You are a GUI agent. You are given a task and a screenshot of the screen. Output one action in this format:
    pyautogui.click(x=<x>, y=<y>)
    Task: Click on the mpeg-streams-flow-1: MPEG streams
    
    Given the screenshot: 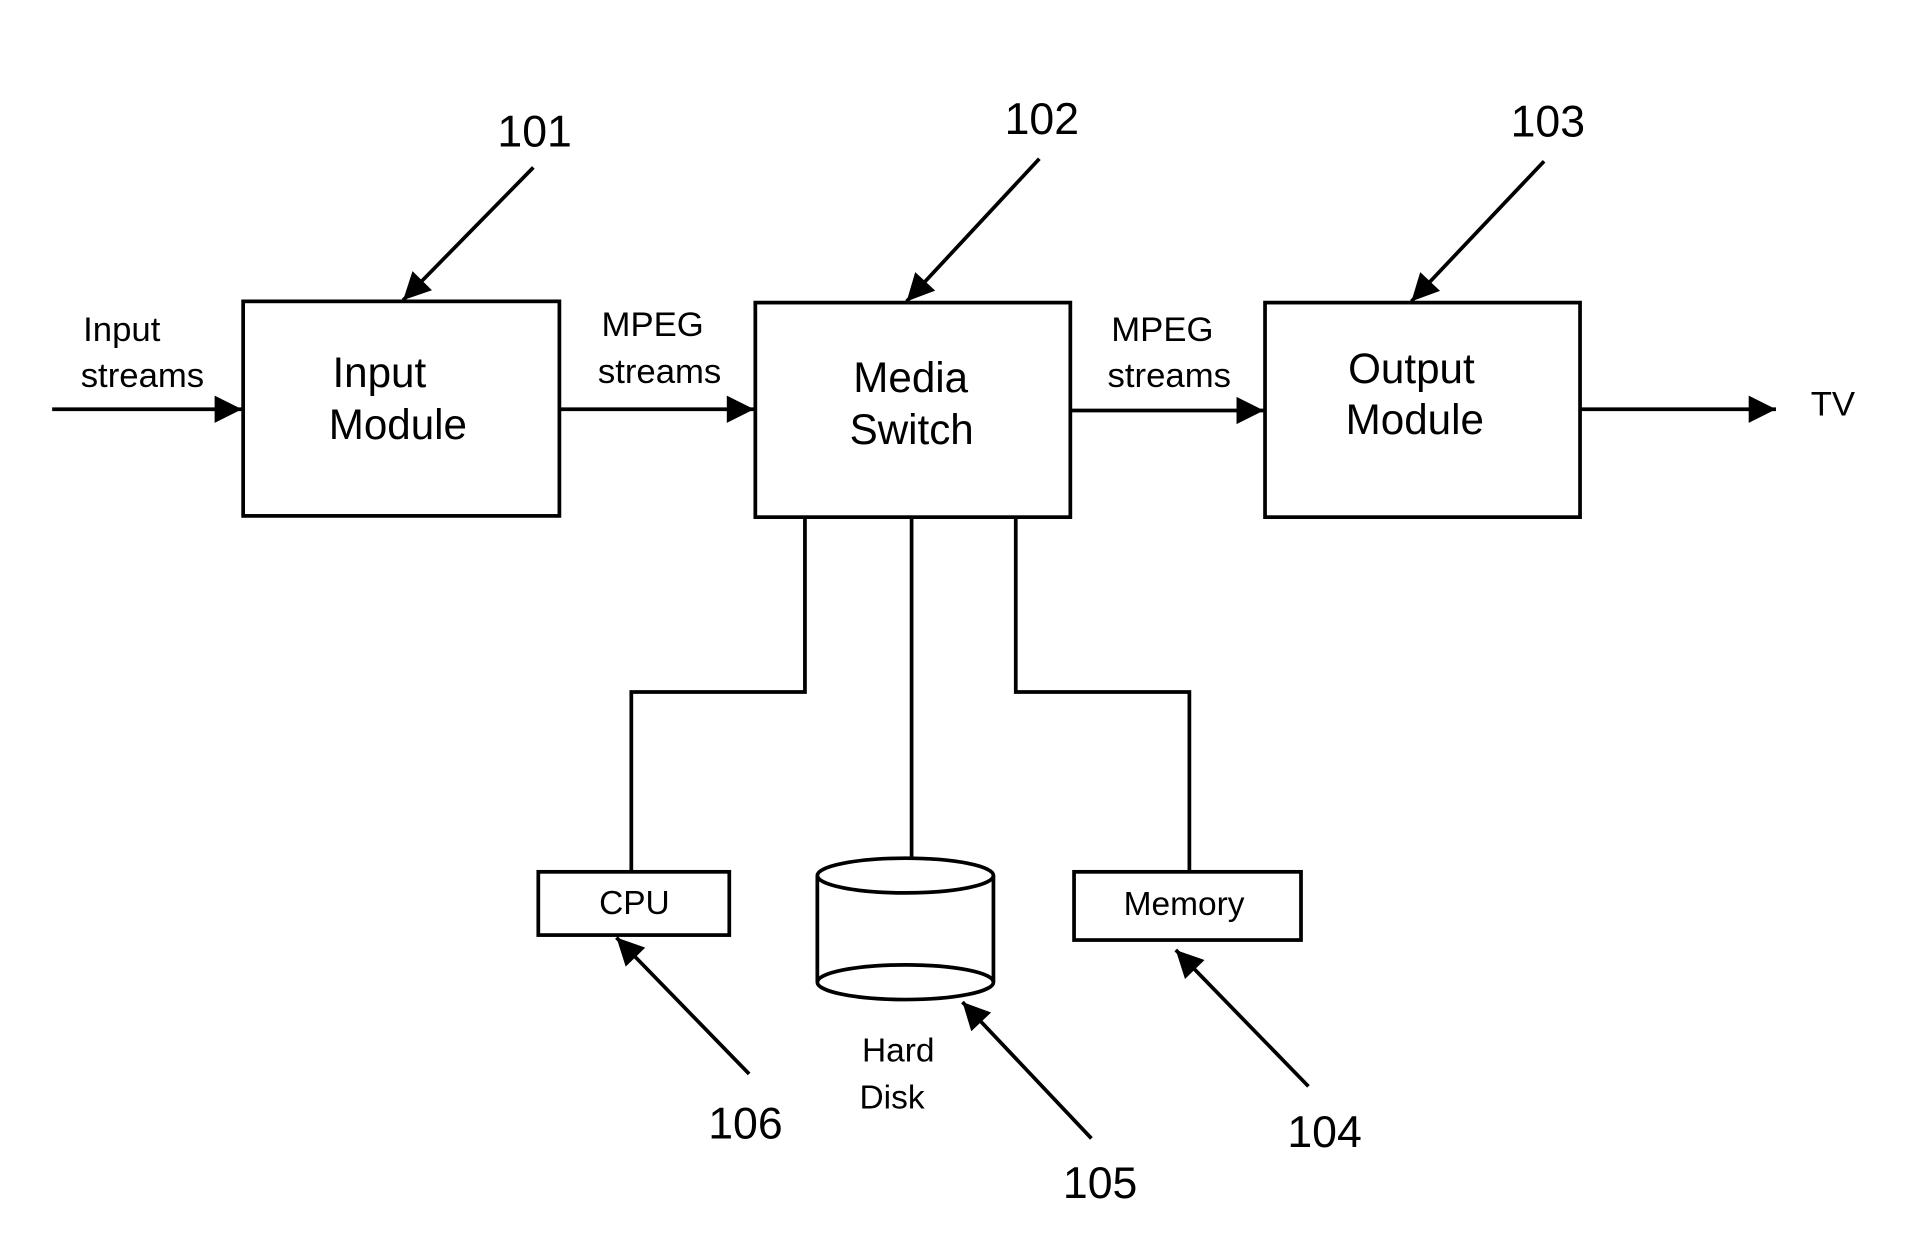 What is the action you would take?
    pyautogui.click(x=657, y=364)
    